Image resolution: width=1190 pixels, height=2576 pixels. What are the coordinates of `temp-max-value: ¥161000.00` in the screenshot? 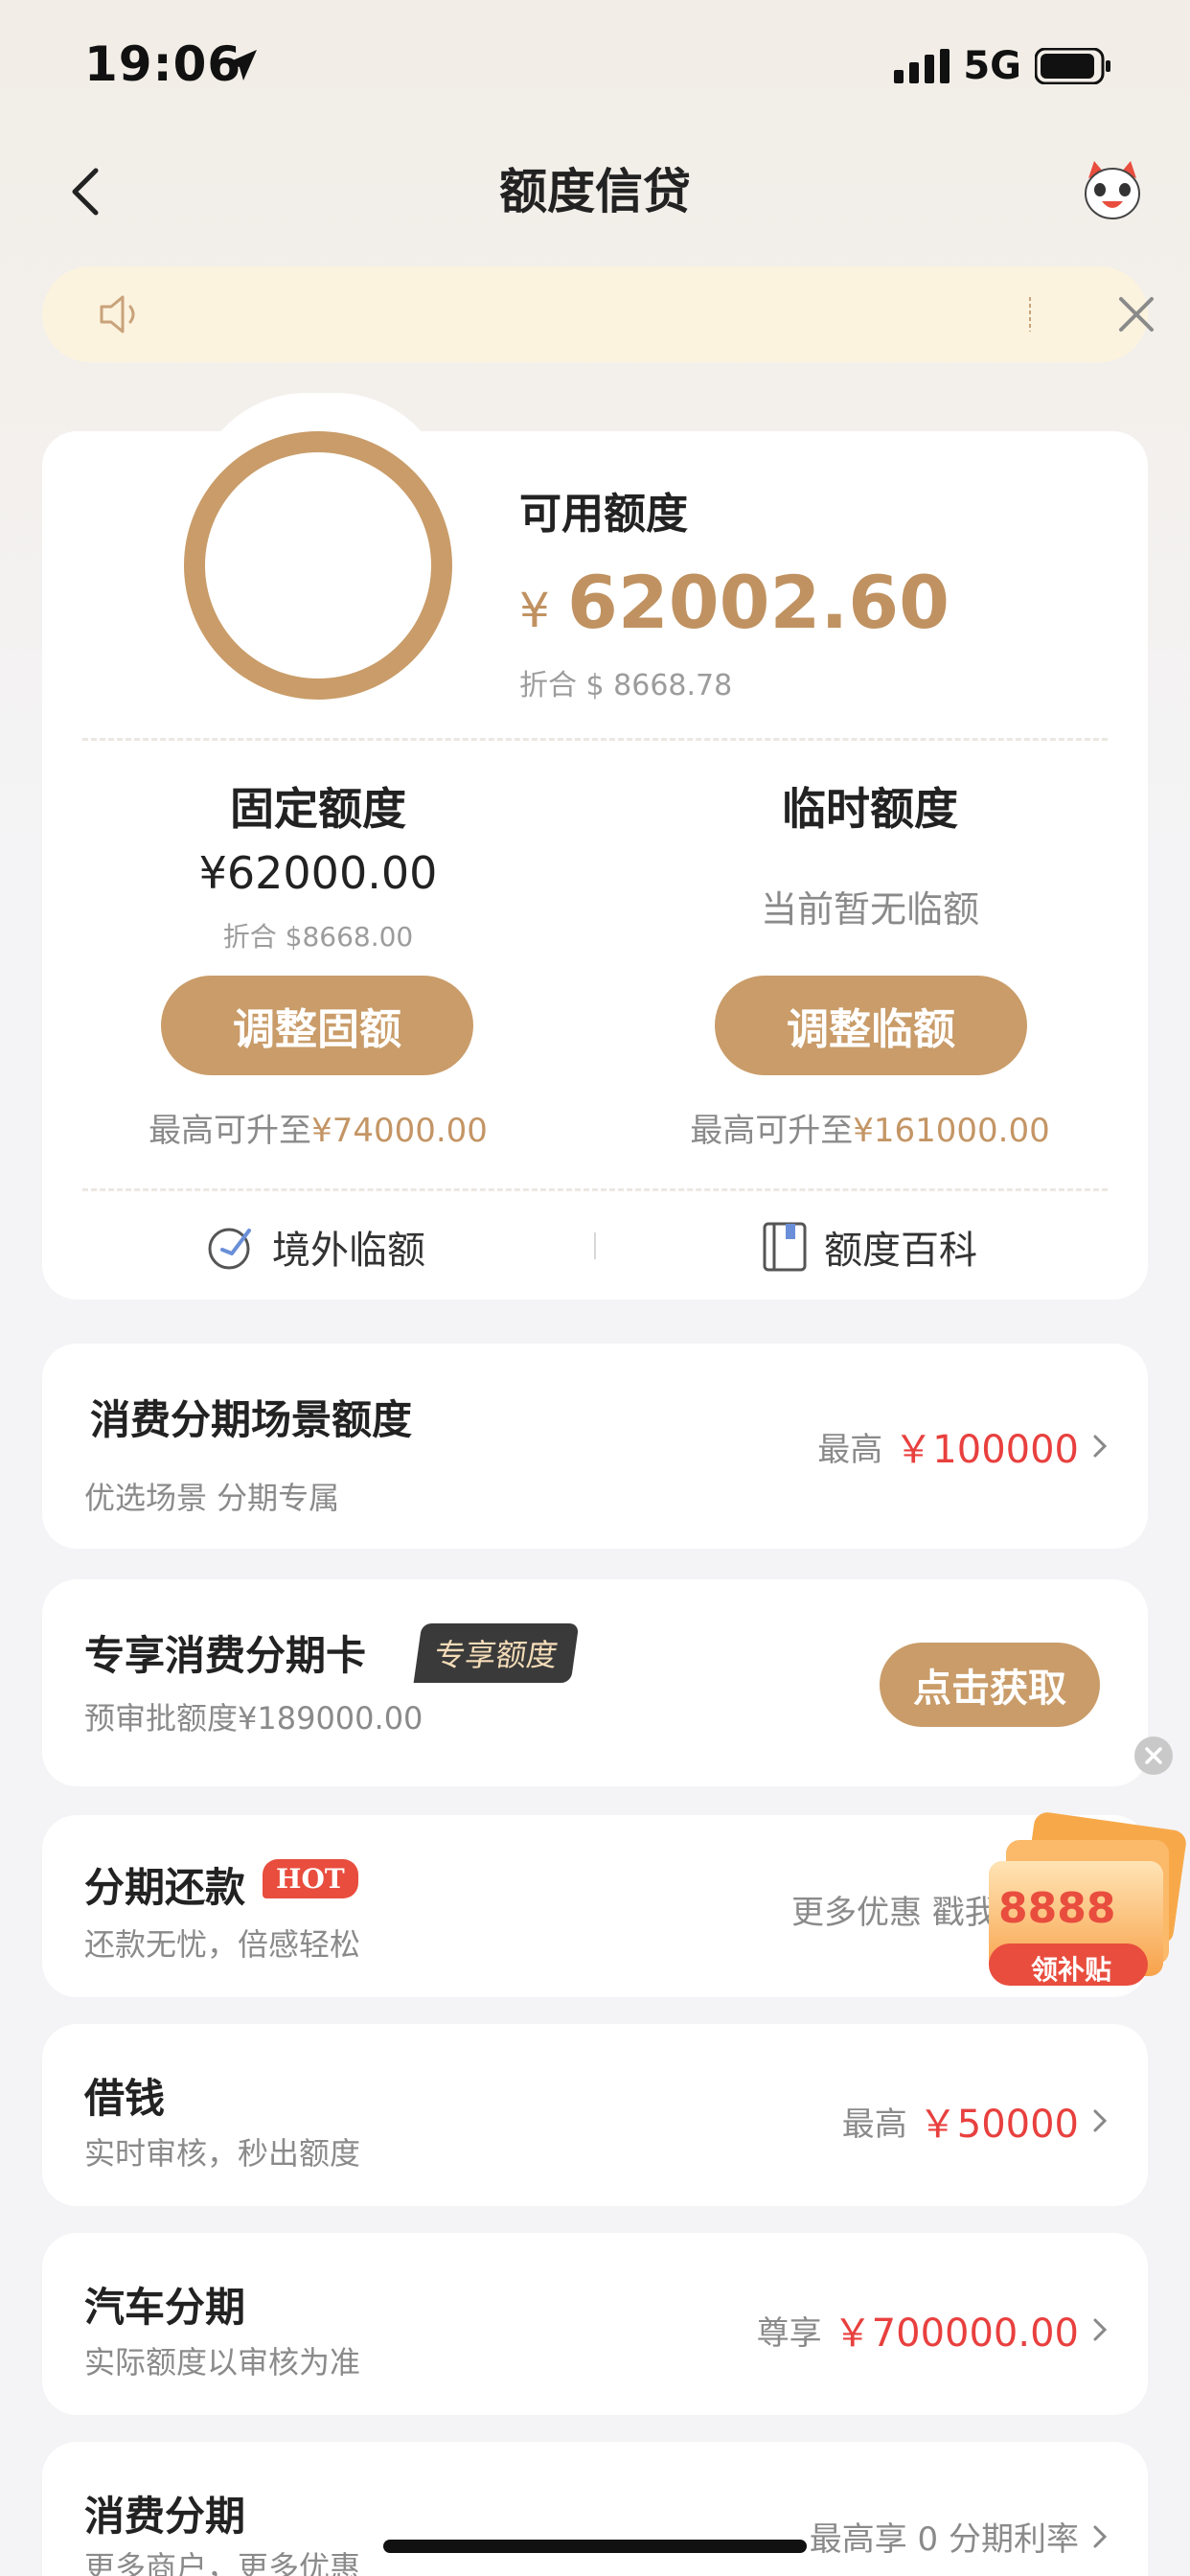 It's located at (952, 1131).